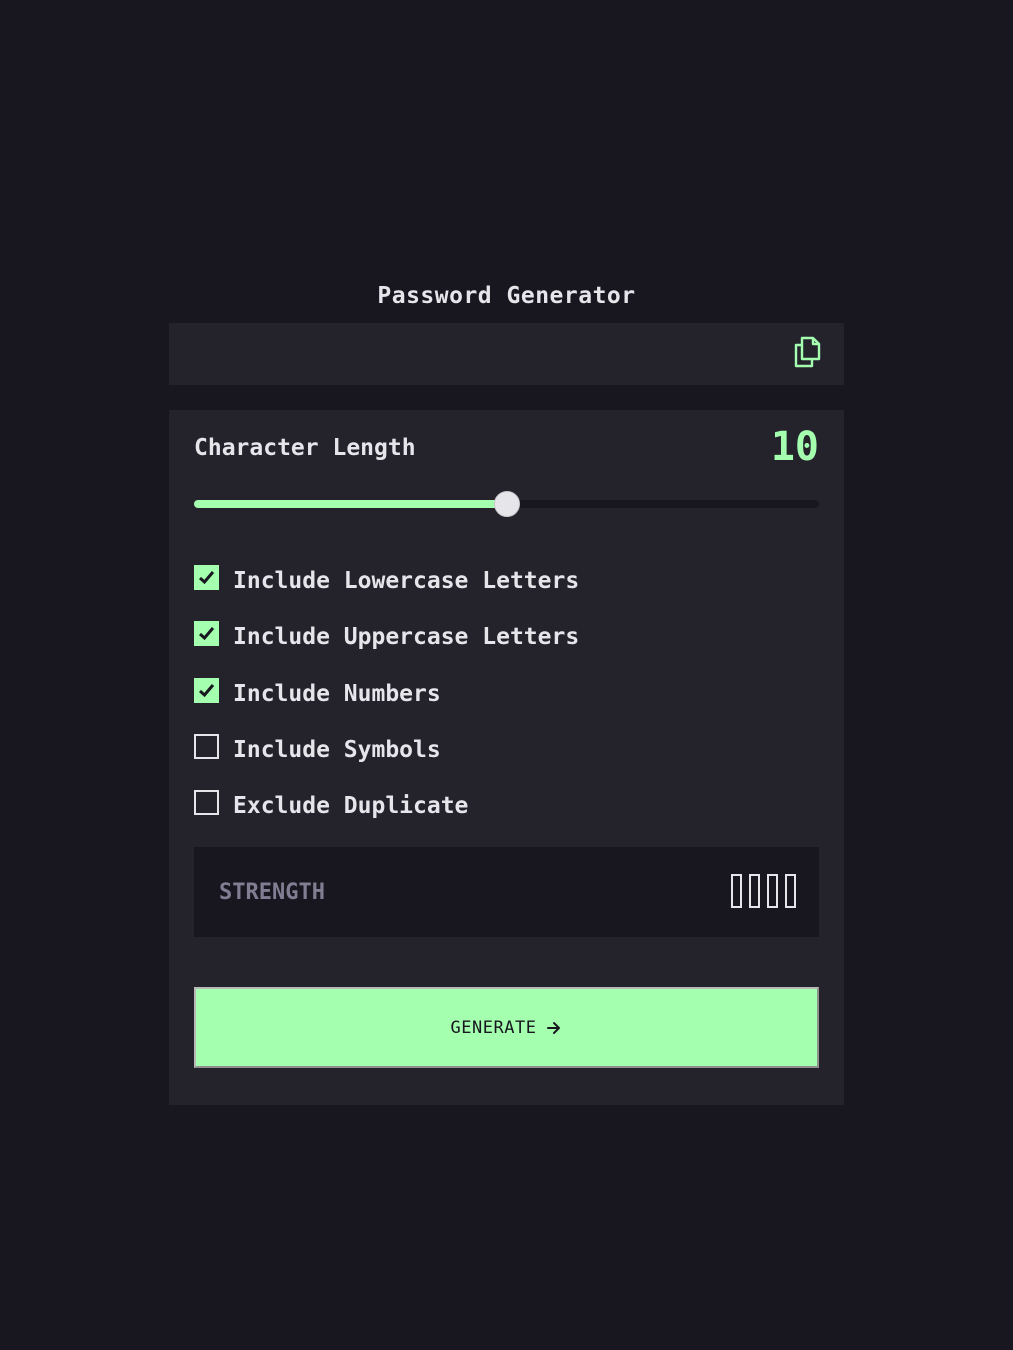 This screenshot has height=1350, width=1013. I want to click on option-label: Include Uppercase Letters, so click(406, 637).